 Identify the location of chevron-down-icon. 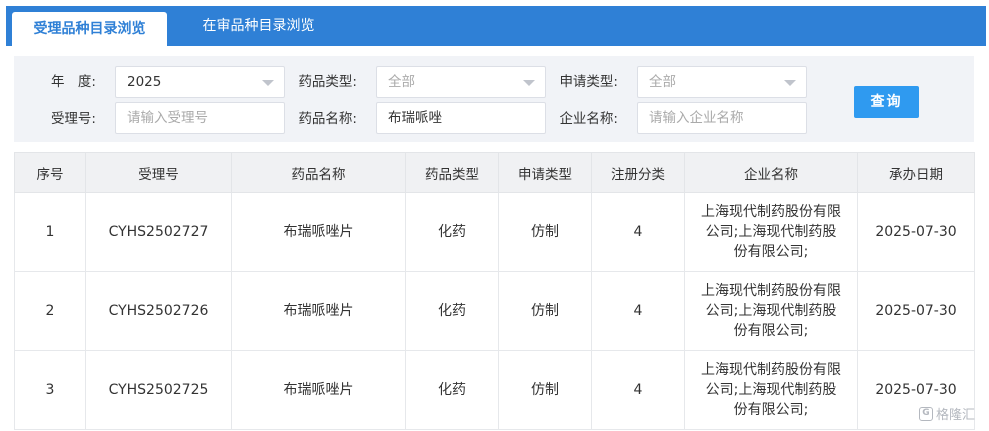
(790, 83).